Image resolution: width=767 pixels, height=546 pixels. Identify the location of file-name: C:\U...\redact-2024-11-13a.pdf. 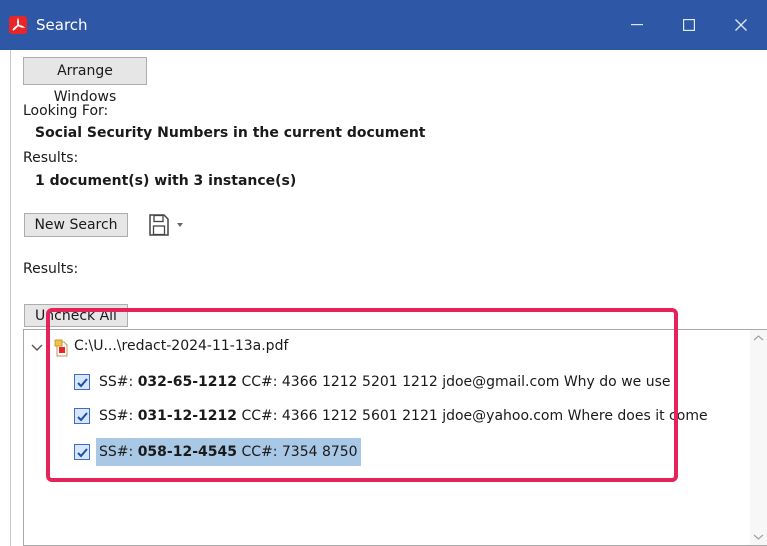
(181, 346).